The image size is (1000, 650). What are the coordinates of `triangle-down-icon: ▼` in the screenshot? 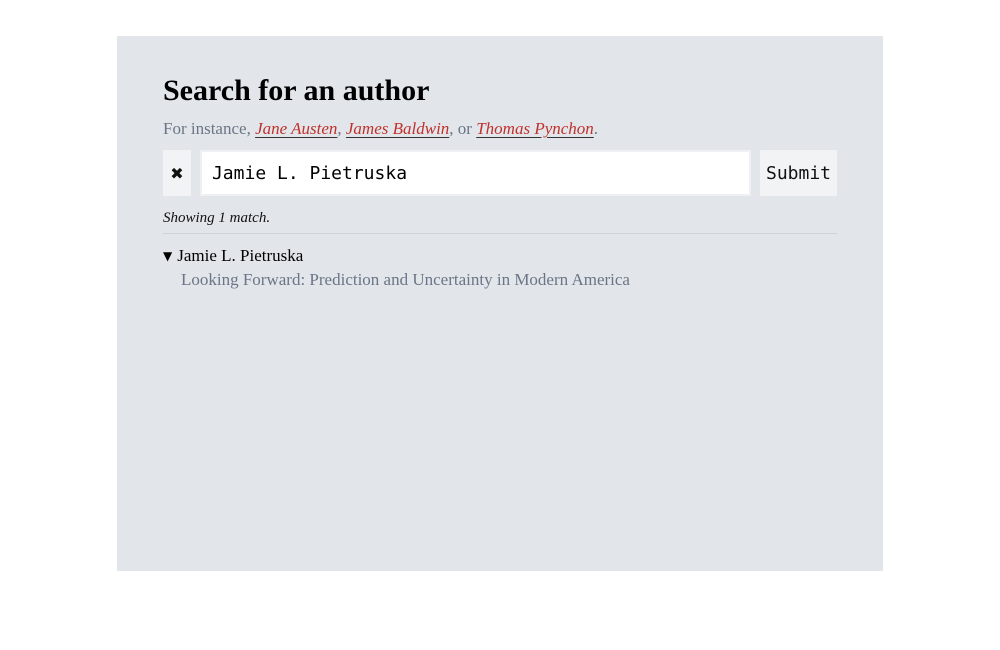 It's located at (168, 256).